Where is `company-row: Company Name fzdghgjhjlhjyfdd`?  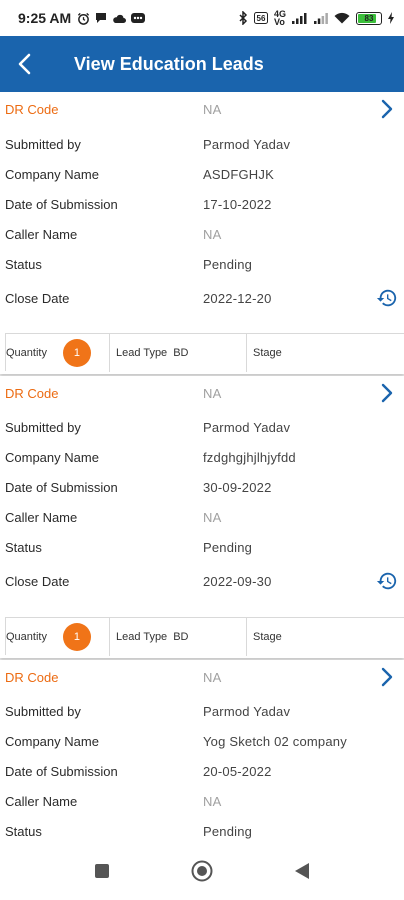
company-row: Company Name fzdghgjhjlhjyfdd is located at coordinates (202, 457).